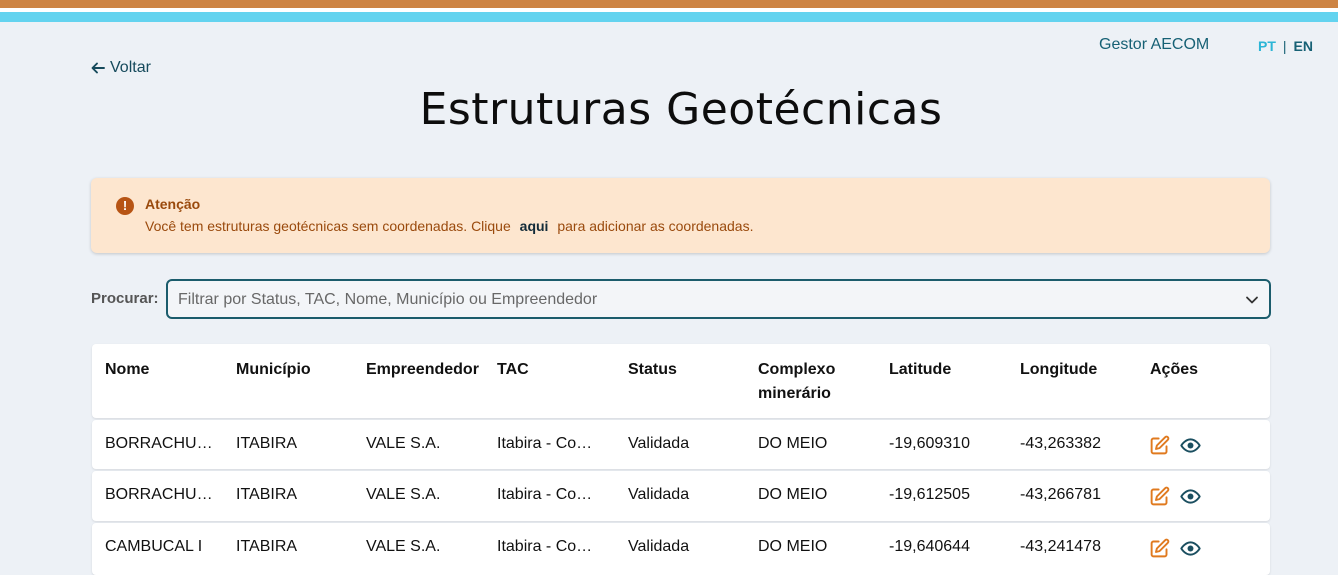 This screenshot has height=575, width=1338. Describe the element at coordinates (159, 443) in the screenshot. I see `cell-nome: BORRACHUDO` at that location.